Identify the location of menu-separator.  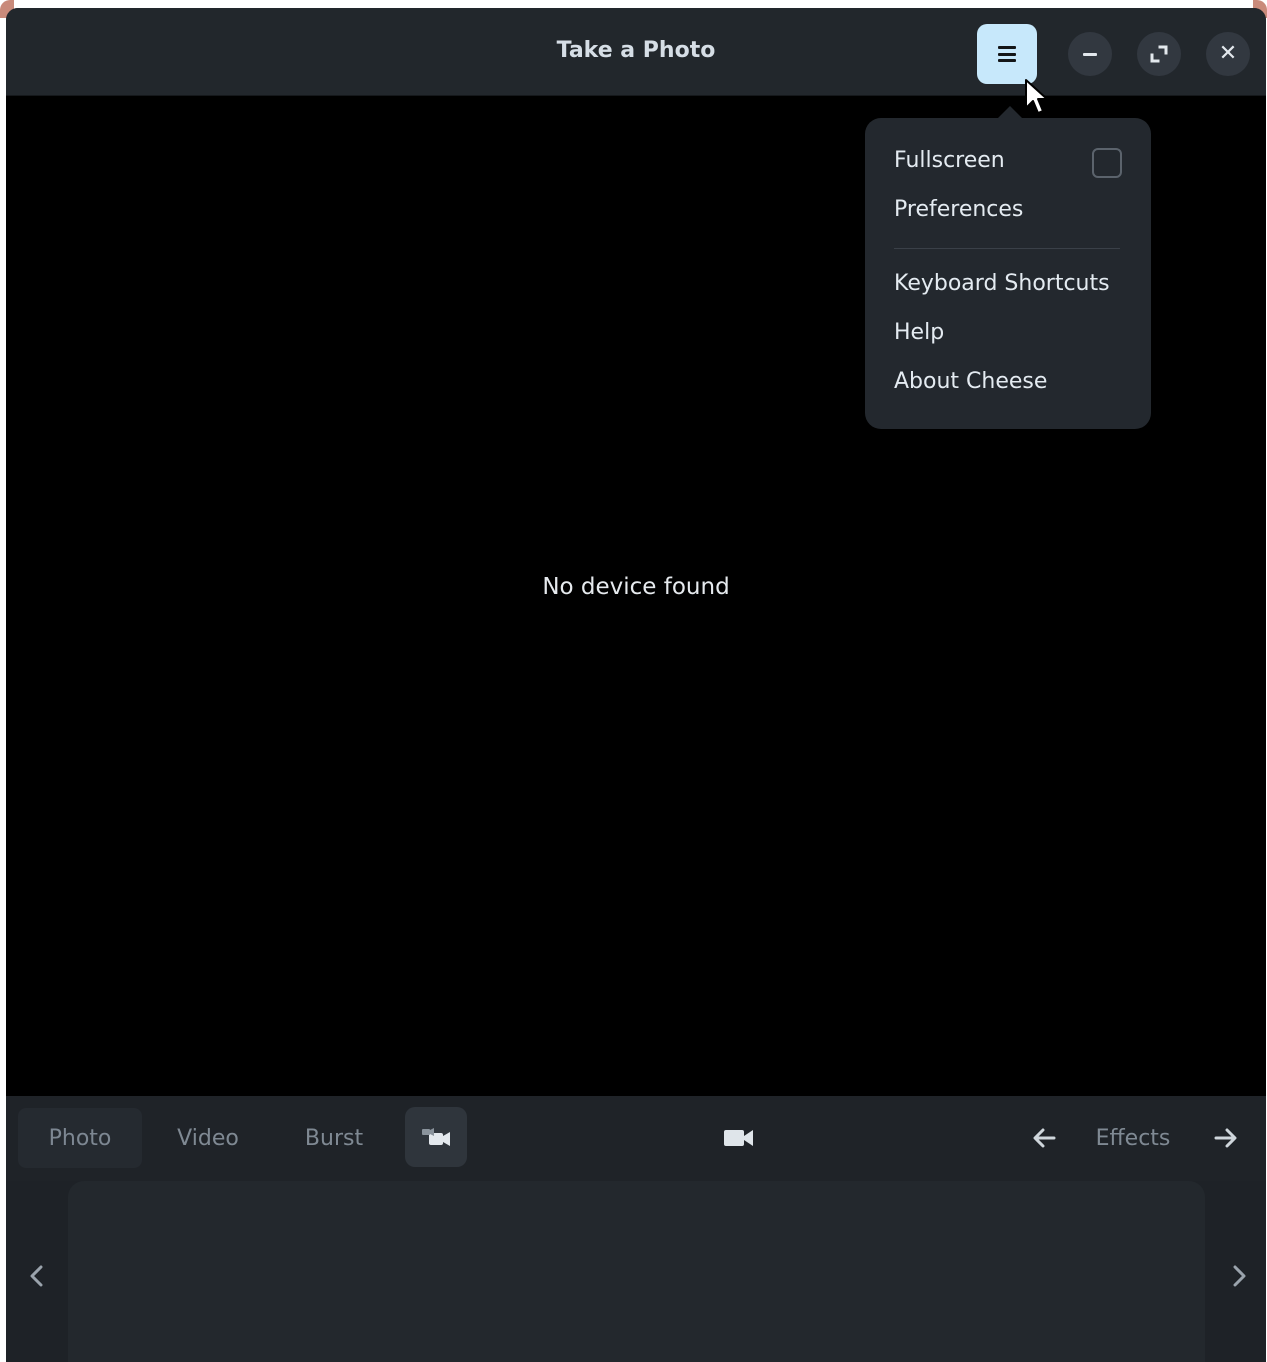
(1007, 248).